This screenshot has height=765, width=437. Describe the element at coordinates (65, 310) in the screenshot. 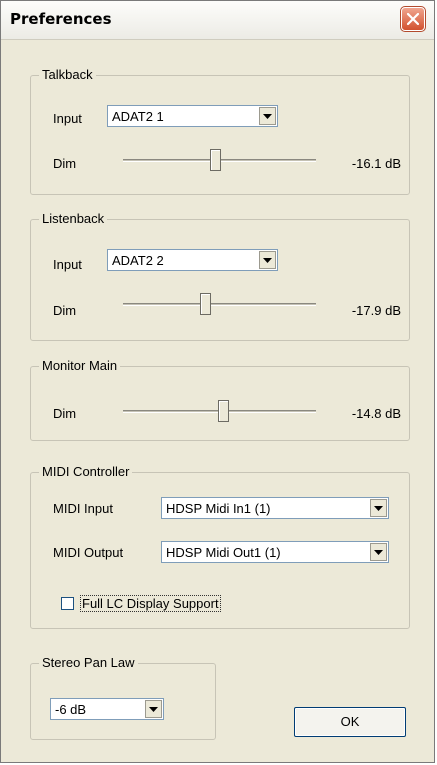

I see `listenback-dim-label: Dim` at that location.